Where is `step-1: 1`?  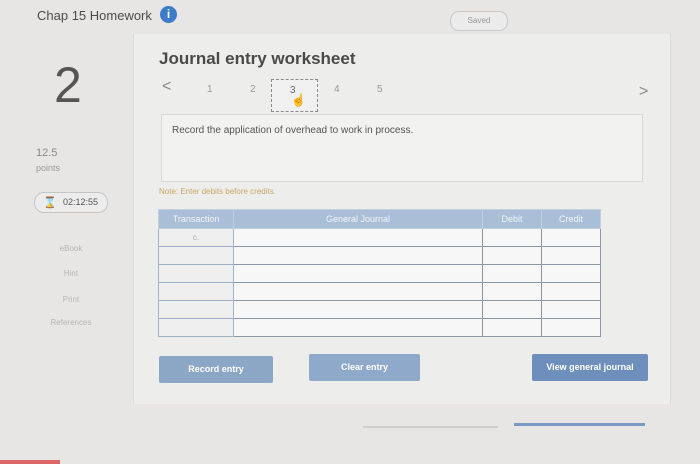 step-1: 1 is located at coordinates (210, 89).